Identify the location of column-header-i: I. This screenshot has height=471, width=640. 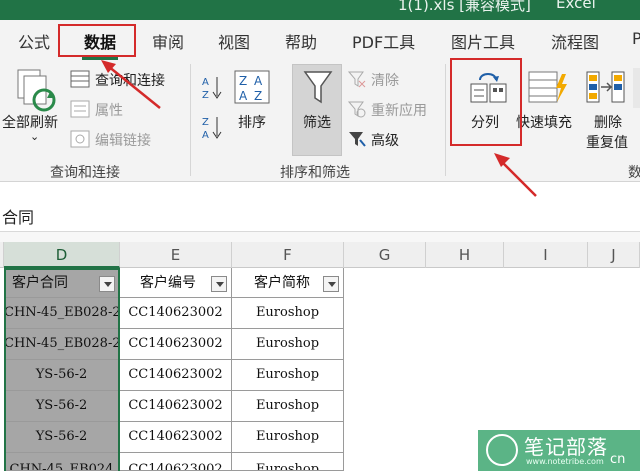
(546, 255).